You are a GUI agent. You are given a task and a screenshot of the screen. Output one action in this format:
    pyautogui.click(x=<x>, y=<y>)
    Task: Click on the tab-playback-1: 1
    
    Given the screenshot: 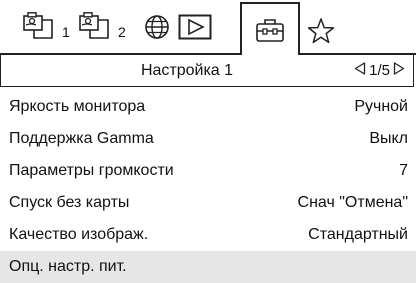 What is the action you would take?
    pyautogui.click(x=46, y=27)
    